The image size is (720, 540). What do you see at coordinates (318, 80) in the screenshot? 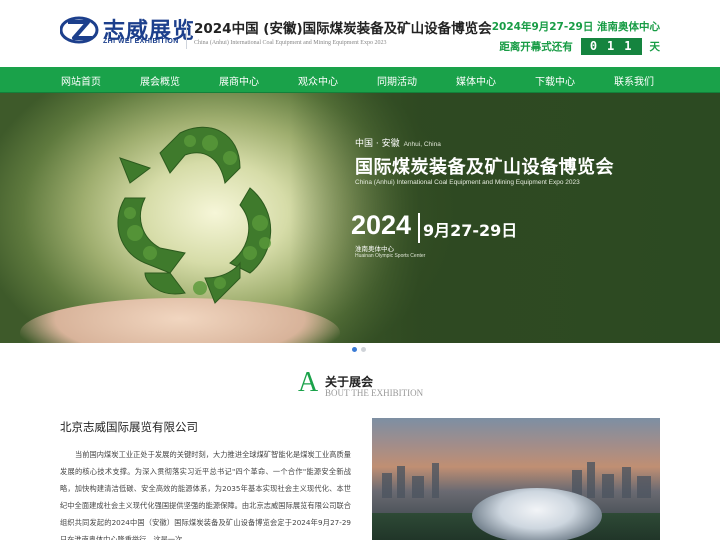
I see `nav-item-visitors: 观众中心` at bounding box center [318, 80].